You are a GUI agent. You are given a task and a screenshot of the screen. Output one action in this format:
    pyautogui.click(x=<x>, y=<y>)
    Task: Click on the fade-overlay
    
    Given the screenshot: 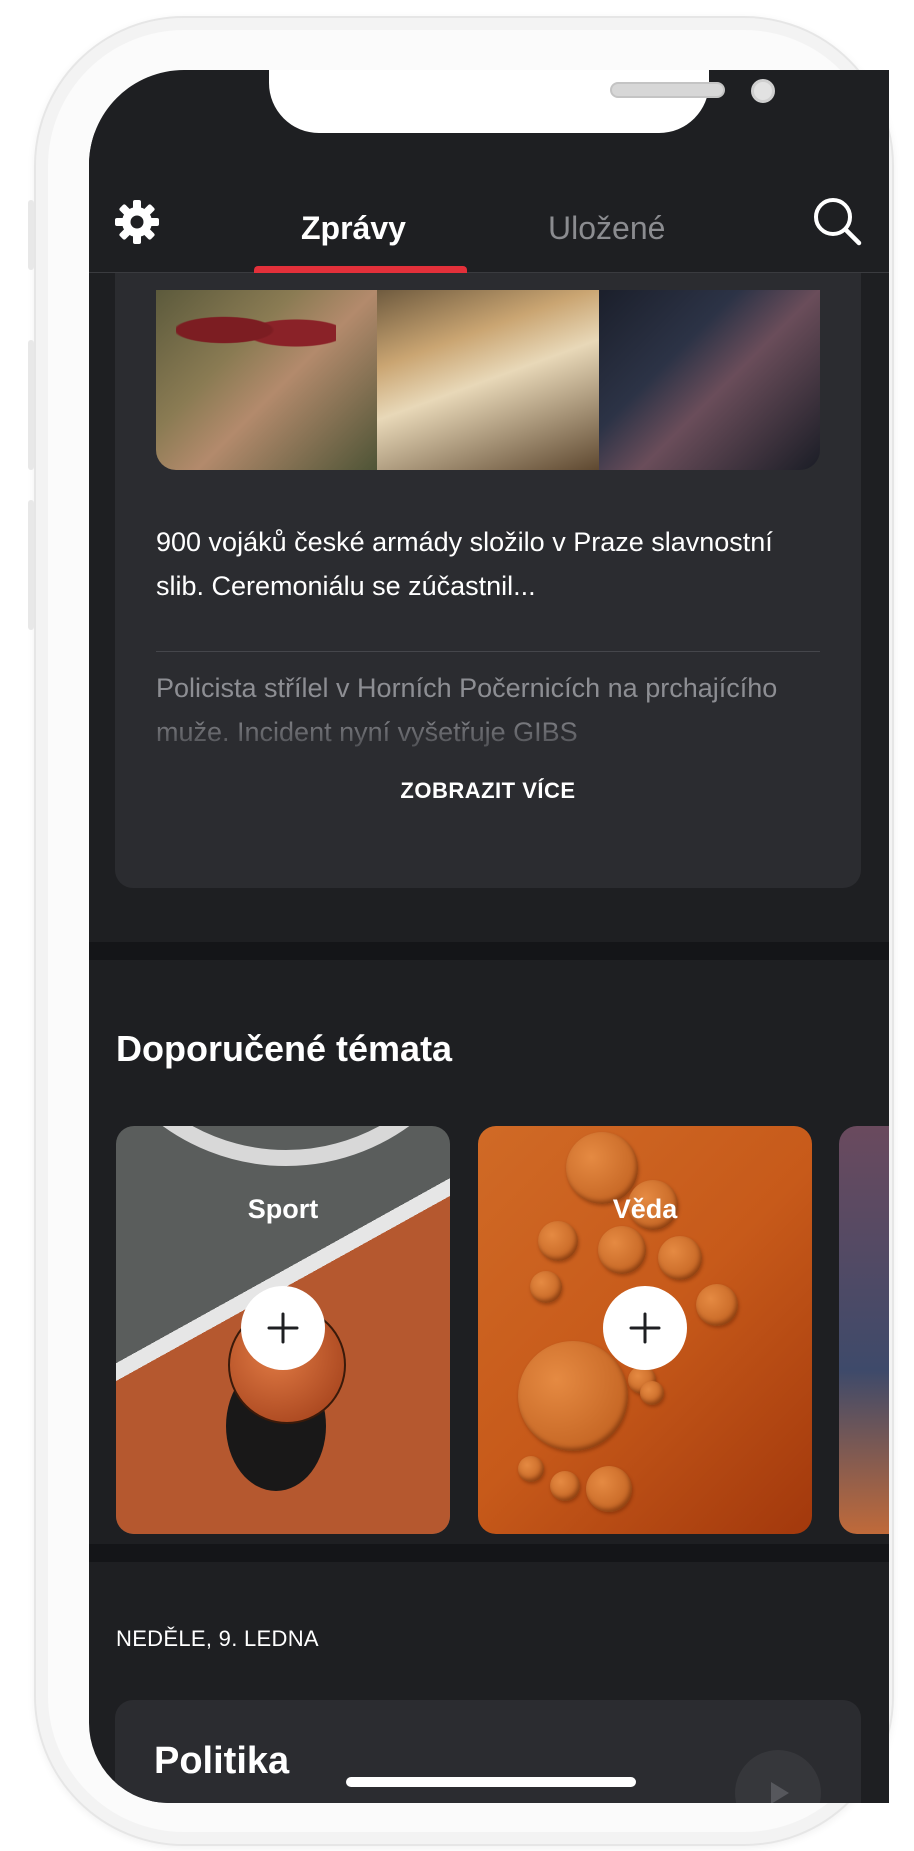 What is the action you would take?
    pyautogui.click(x=488, y=740)
    